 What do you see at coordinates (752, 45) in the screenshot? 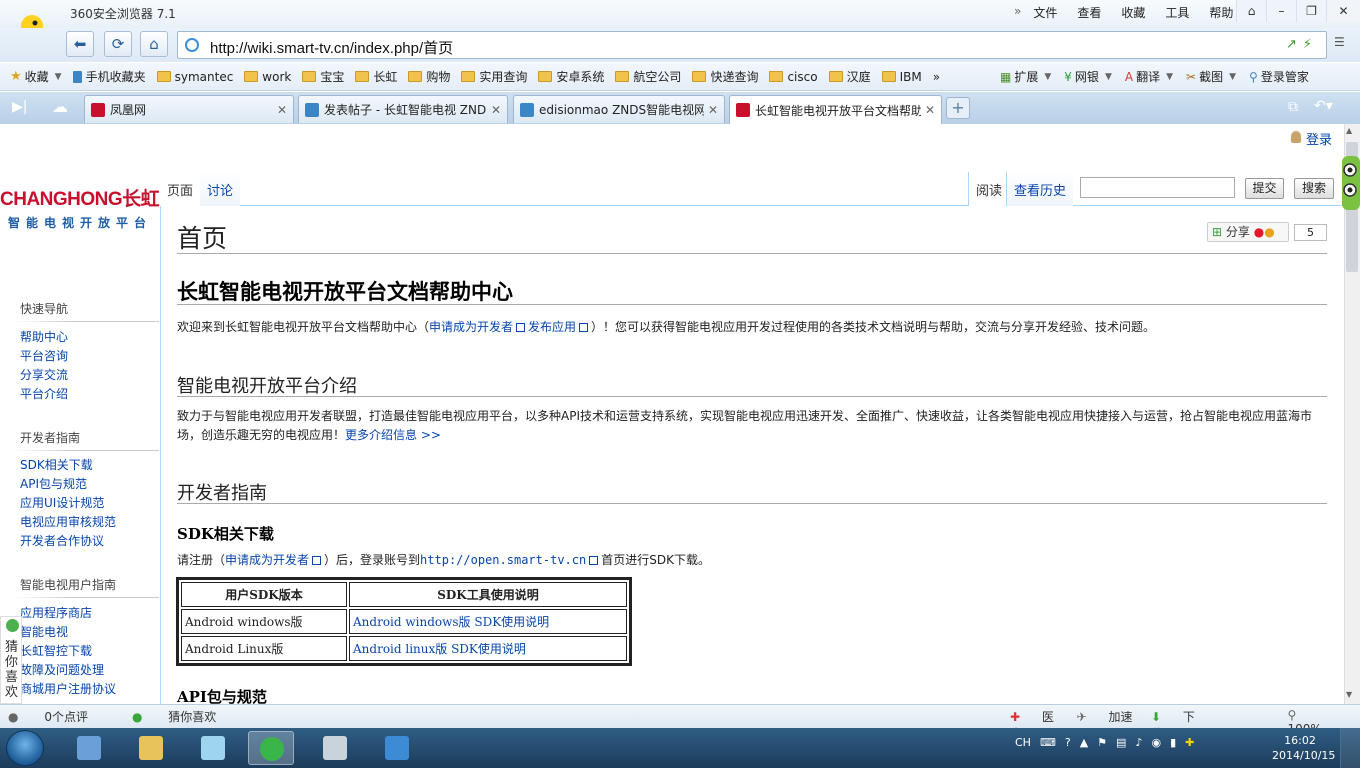
I see `address-bar: http://wiki.smart-tv.cn/index.php/首页 ↗⚡` at bounding box center [752, 45].